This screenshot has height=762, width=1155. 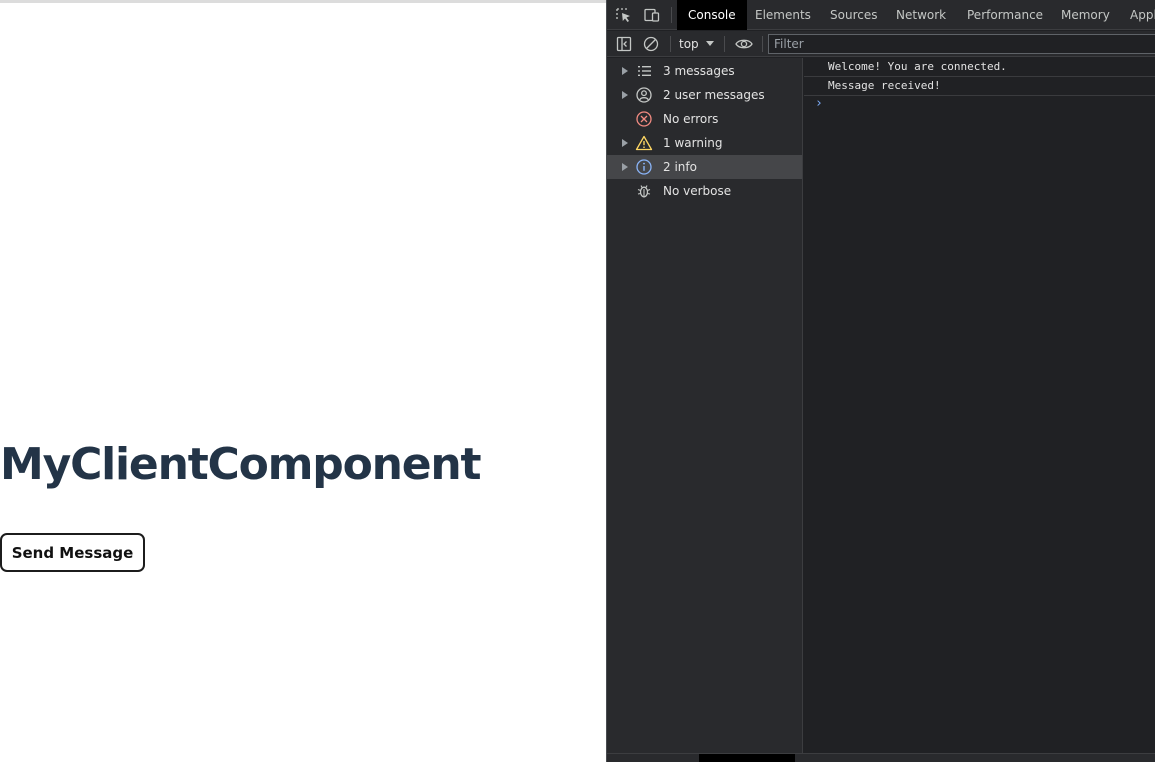 I want to click on tabbar-divider, so click(x=671, y=15).